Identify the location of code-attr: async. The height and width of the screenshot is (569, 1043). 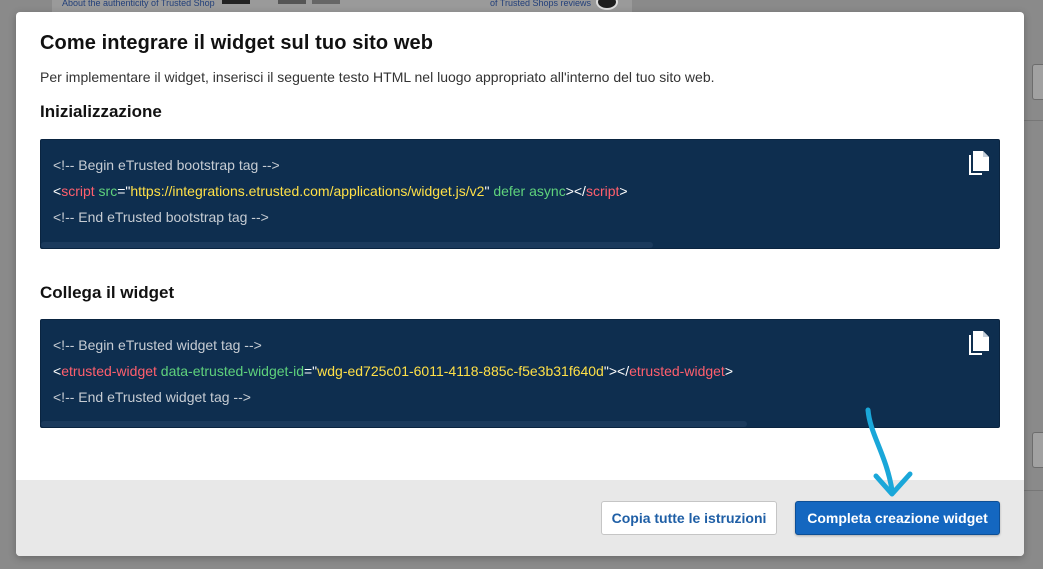
(547, 191).